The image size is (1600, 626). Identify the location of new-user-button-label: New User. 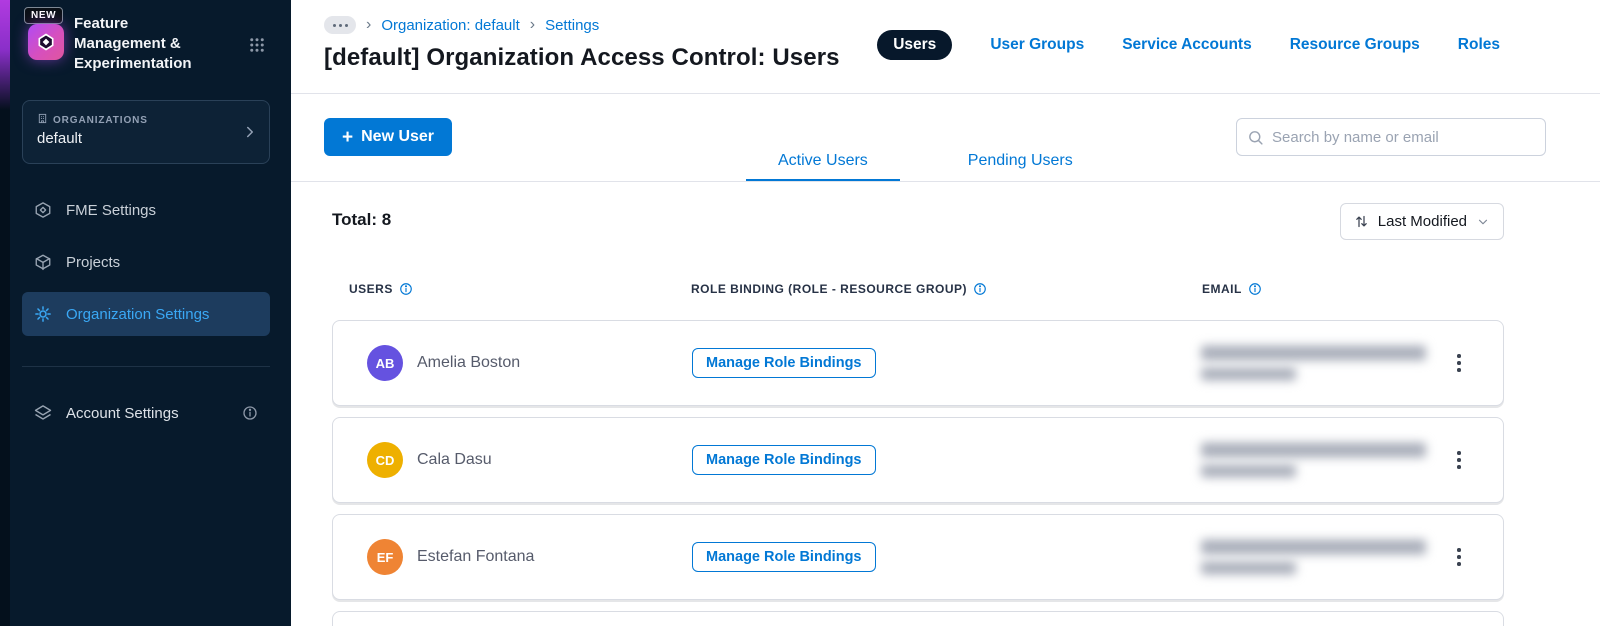
(398, 136).